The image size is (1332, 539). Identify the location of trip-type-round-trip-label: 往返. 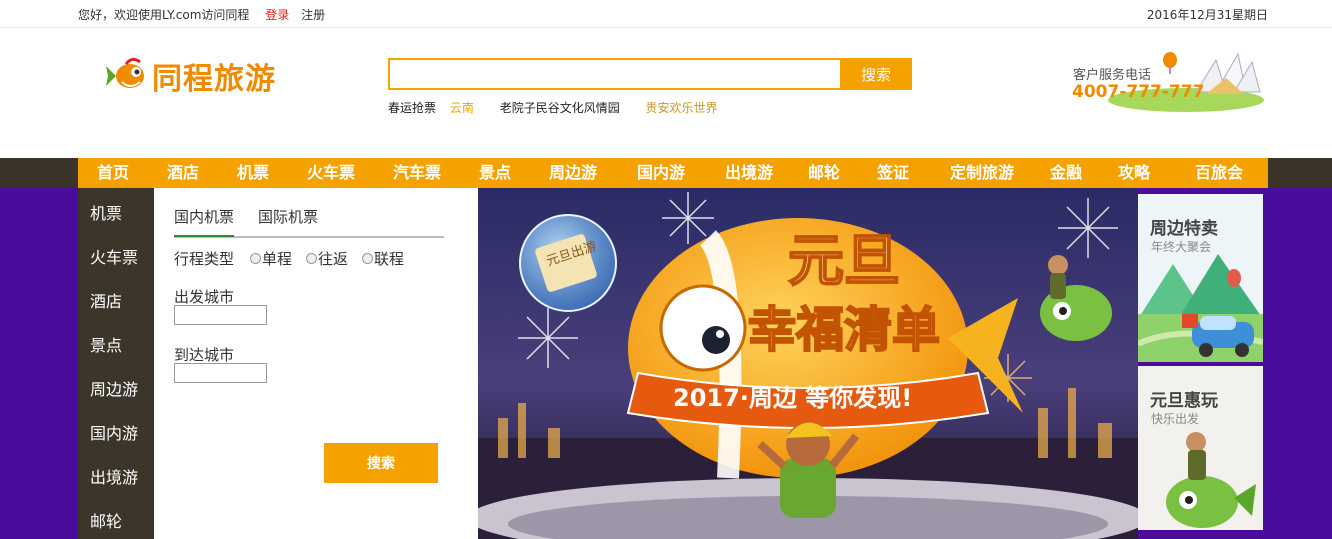
(333, 259).